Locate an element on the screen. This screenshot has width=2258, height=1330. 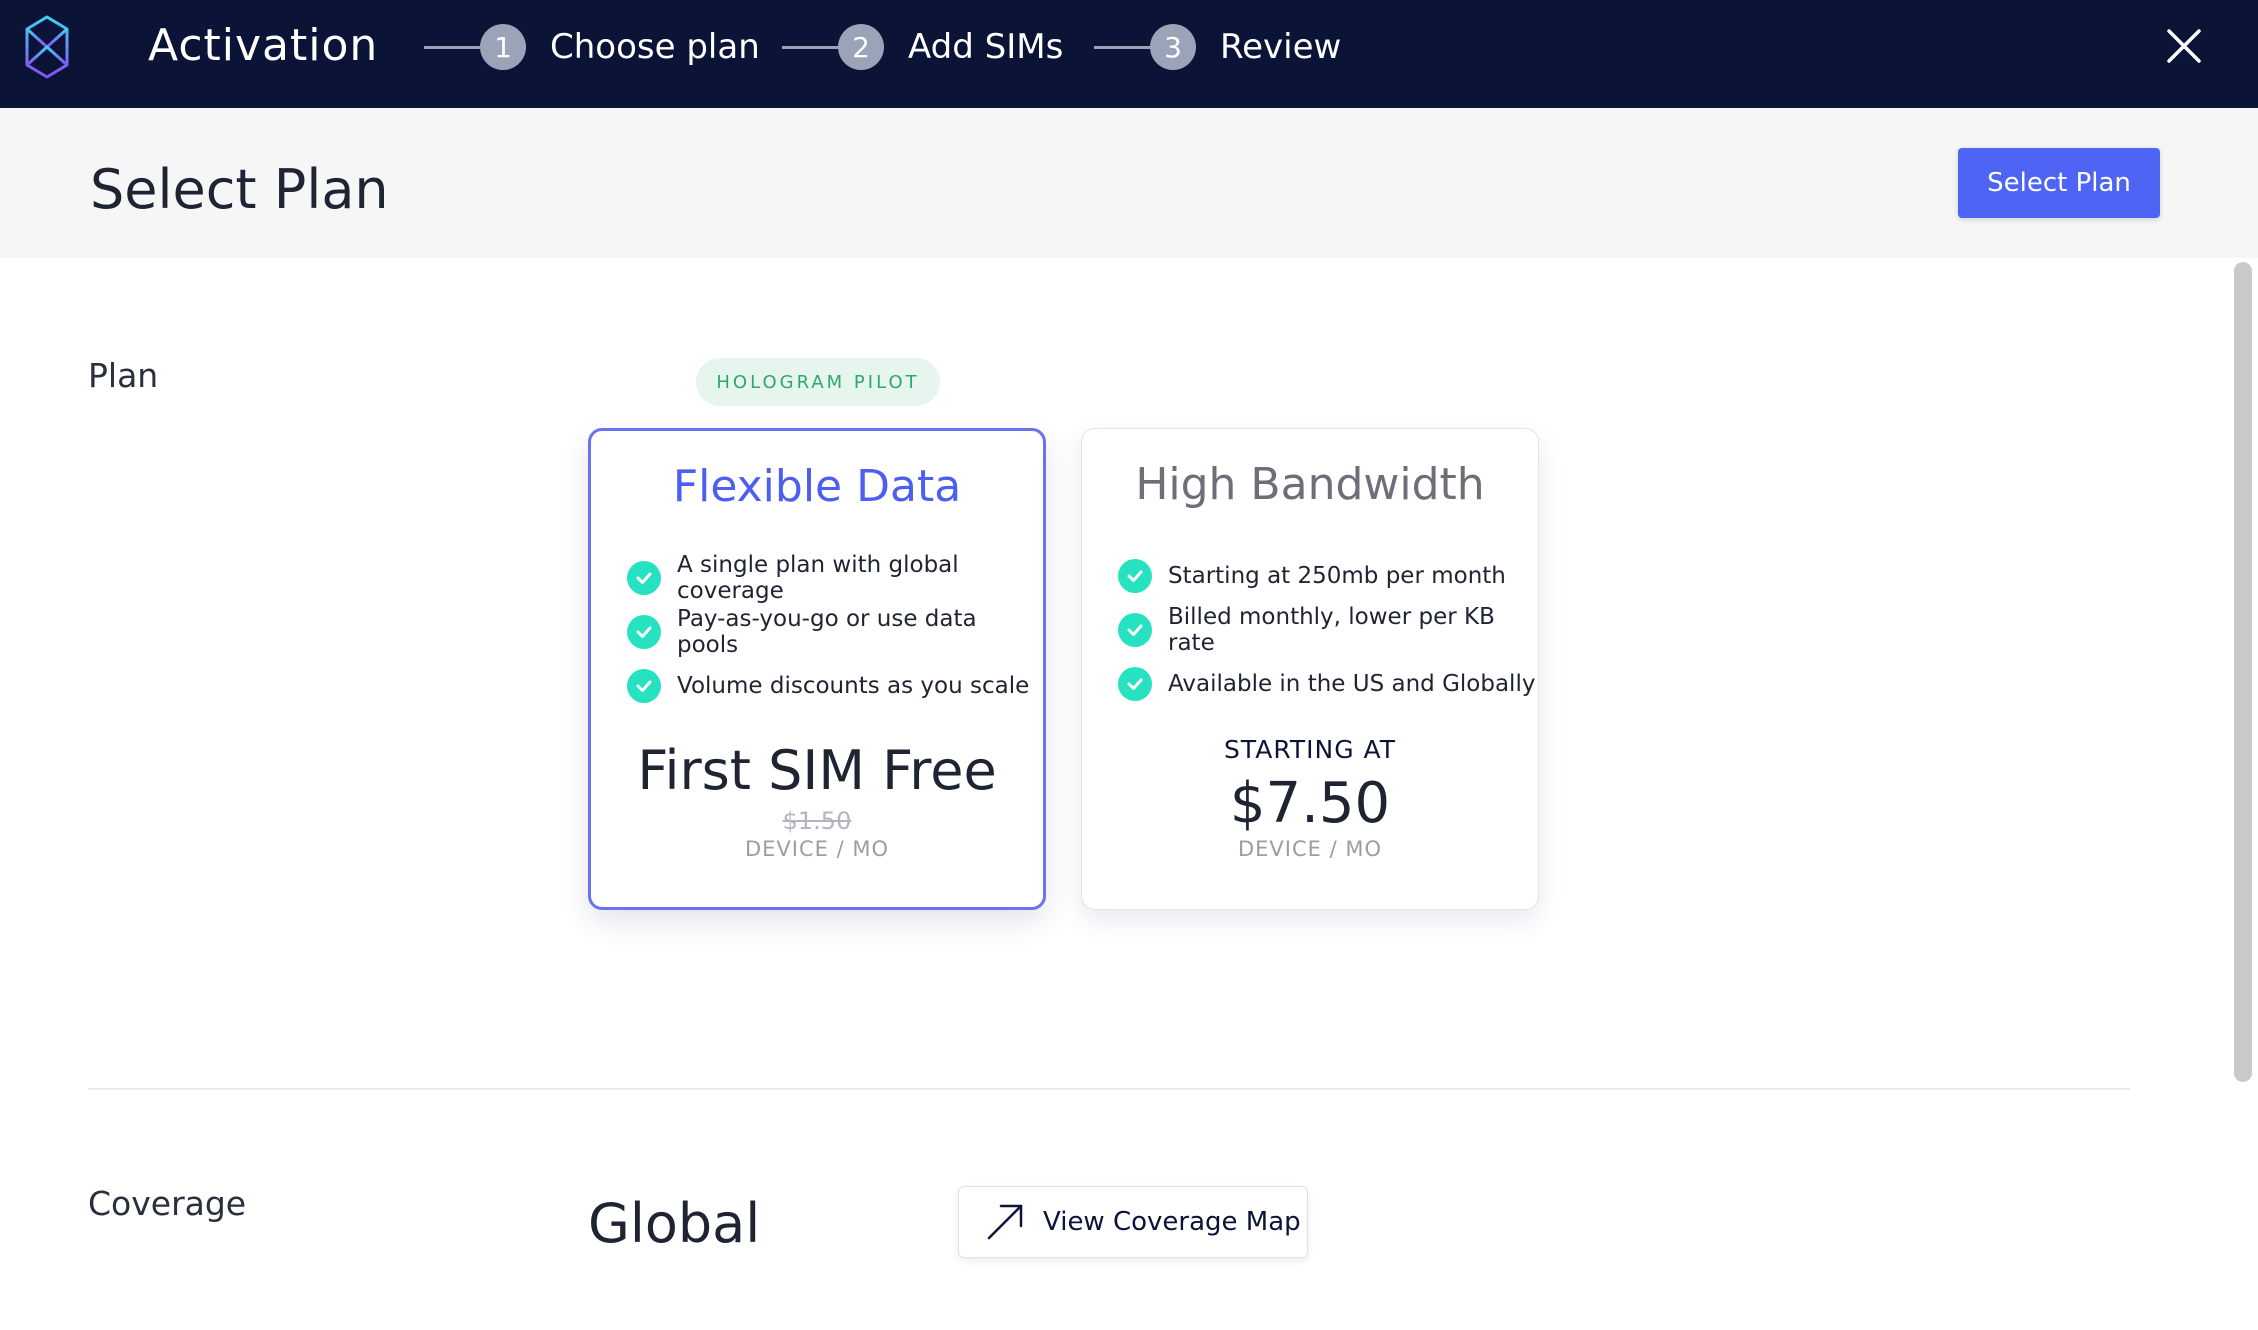
step-number: 3 is located at coordinates (1173, 47).